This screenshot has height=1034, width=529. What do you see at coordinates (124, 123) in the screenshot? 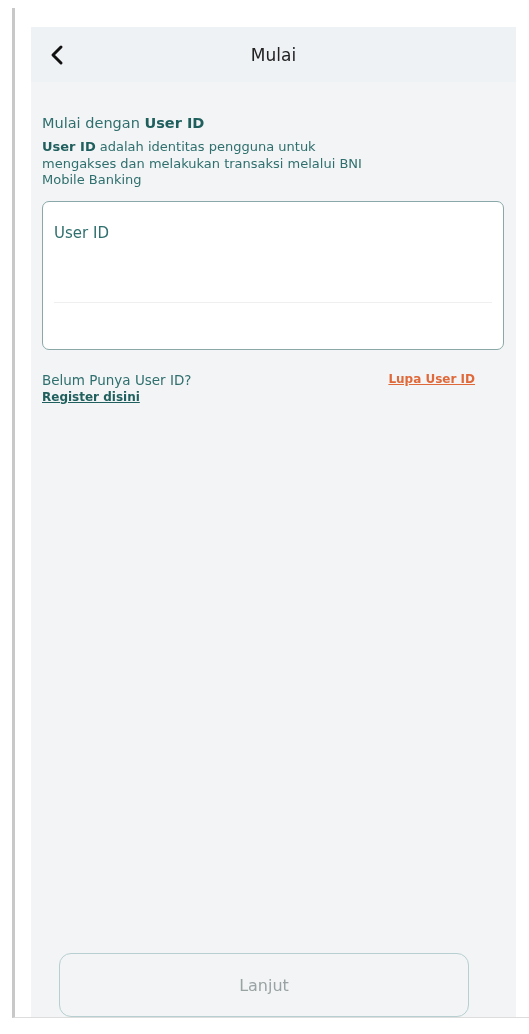
I see `section-heading: Mulai dengan User ID` at bounding box center [124, 123].